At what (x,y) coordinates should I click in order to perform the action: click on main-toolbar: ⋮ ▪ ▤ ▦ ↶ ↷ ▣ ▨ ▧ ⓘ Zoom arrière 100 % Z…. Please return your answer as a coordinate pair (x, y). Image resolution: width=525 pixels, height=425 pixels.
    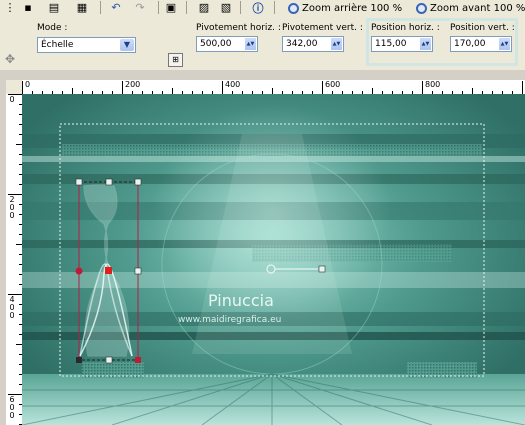
    Looking at the image, I should click on (262, 8).